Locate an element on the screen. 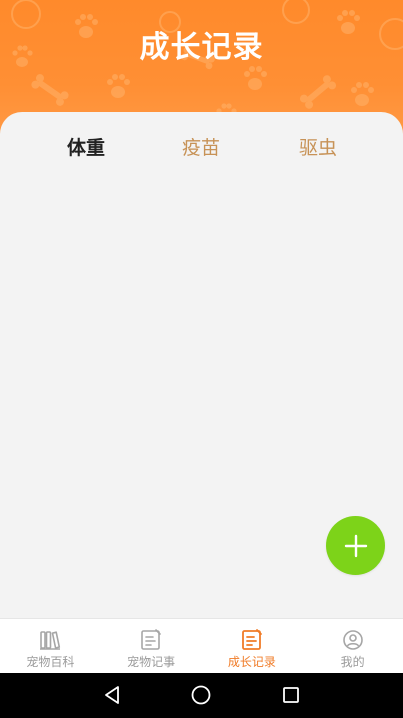 The width and height of the screenshot is (403, 718). user-icon is located at coordinates (352, 640).